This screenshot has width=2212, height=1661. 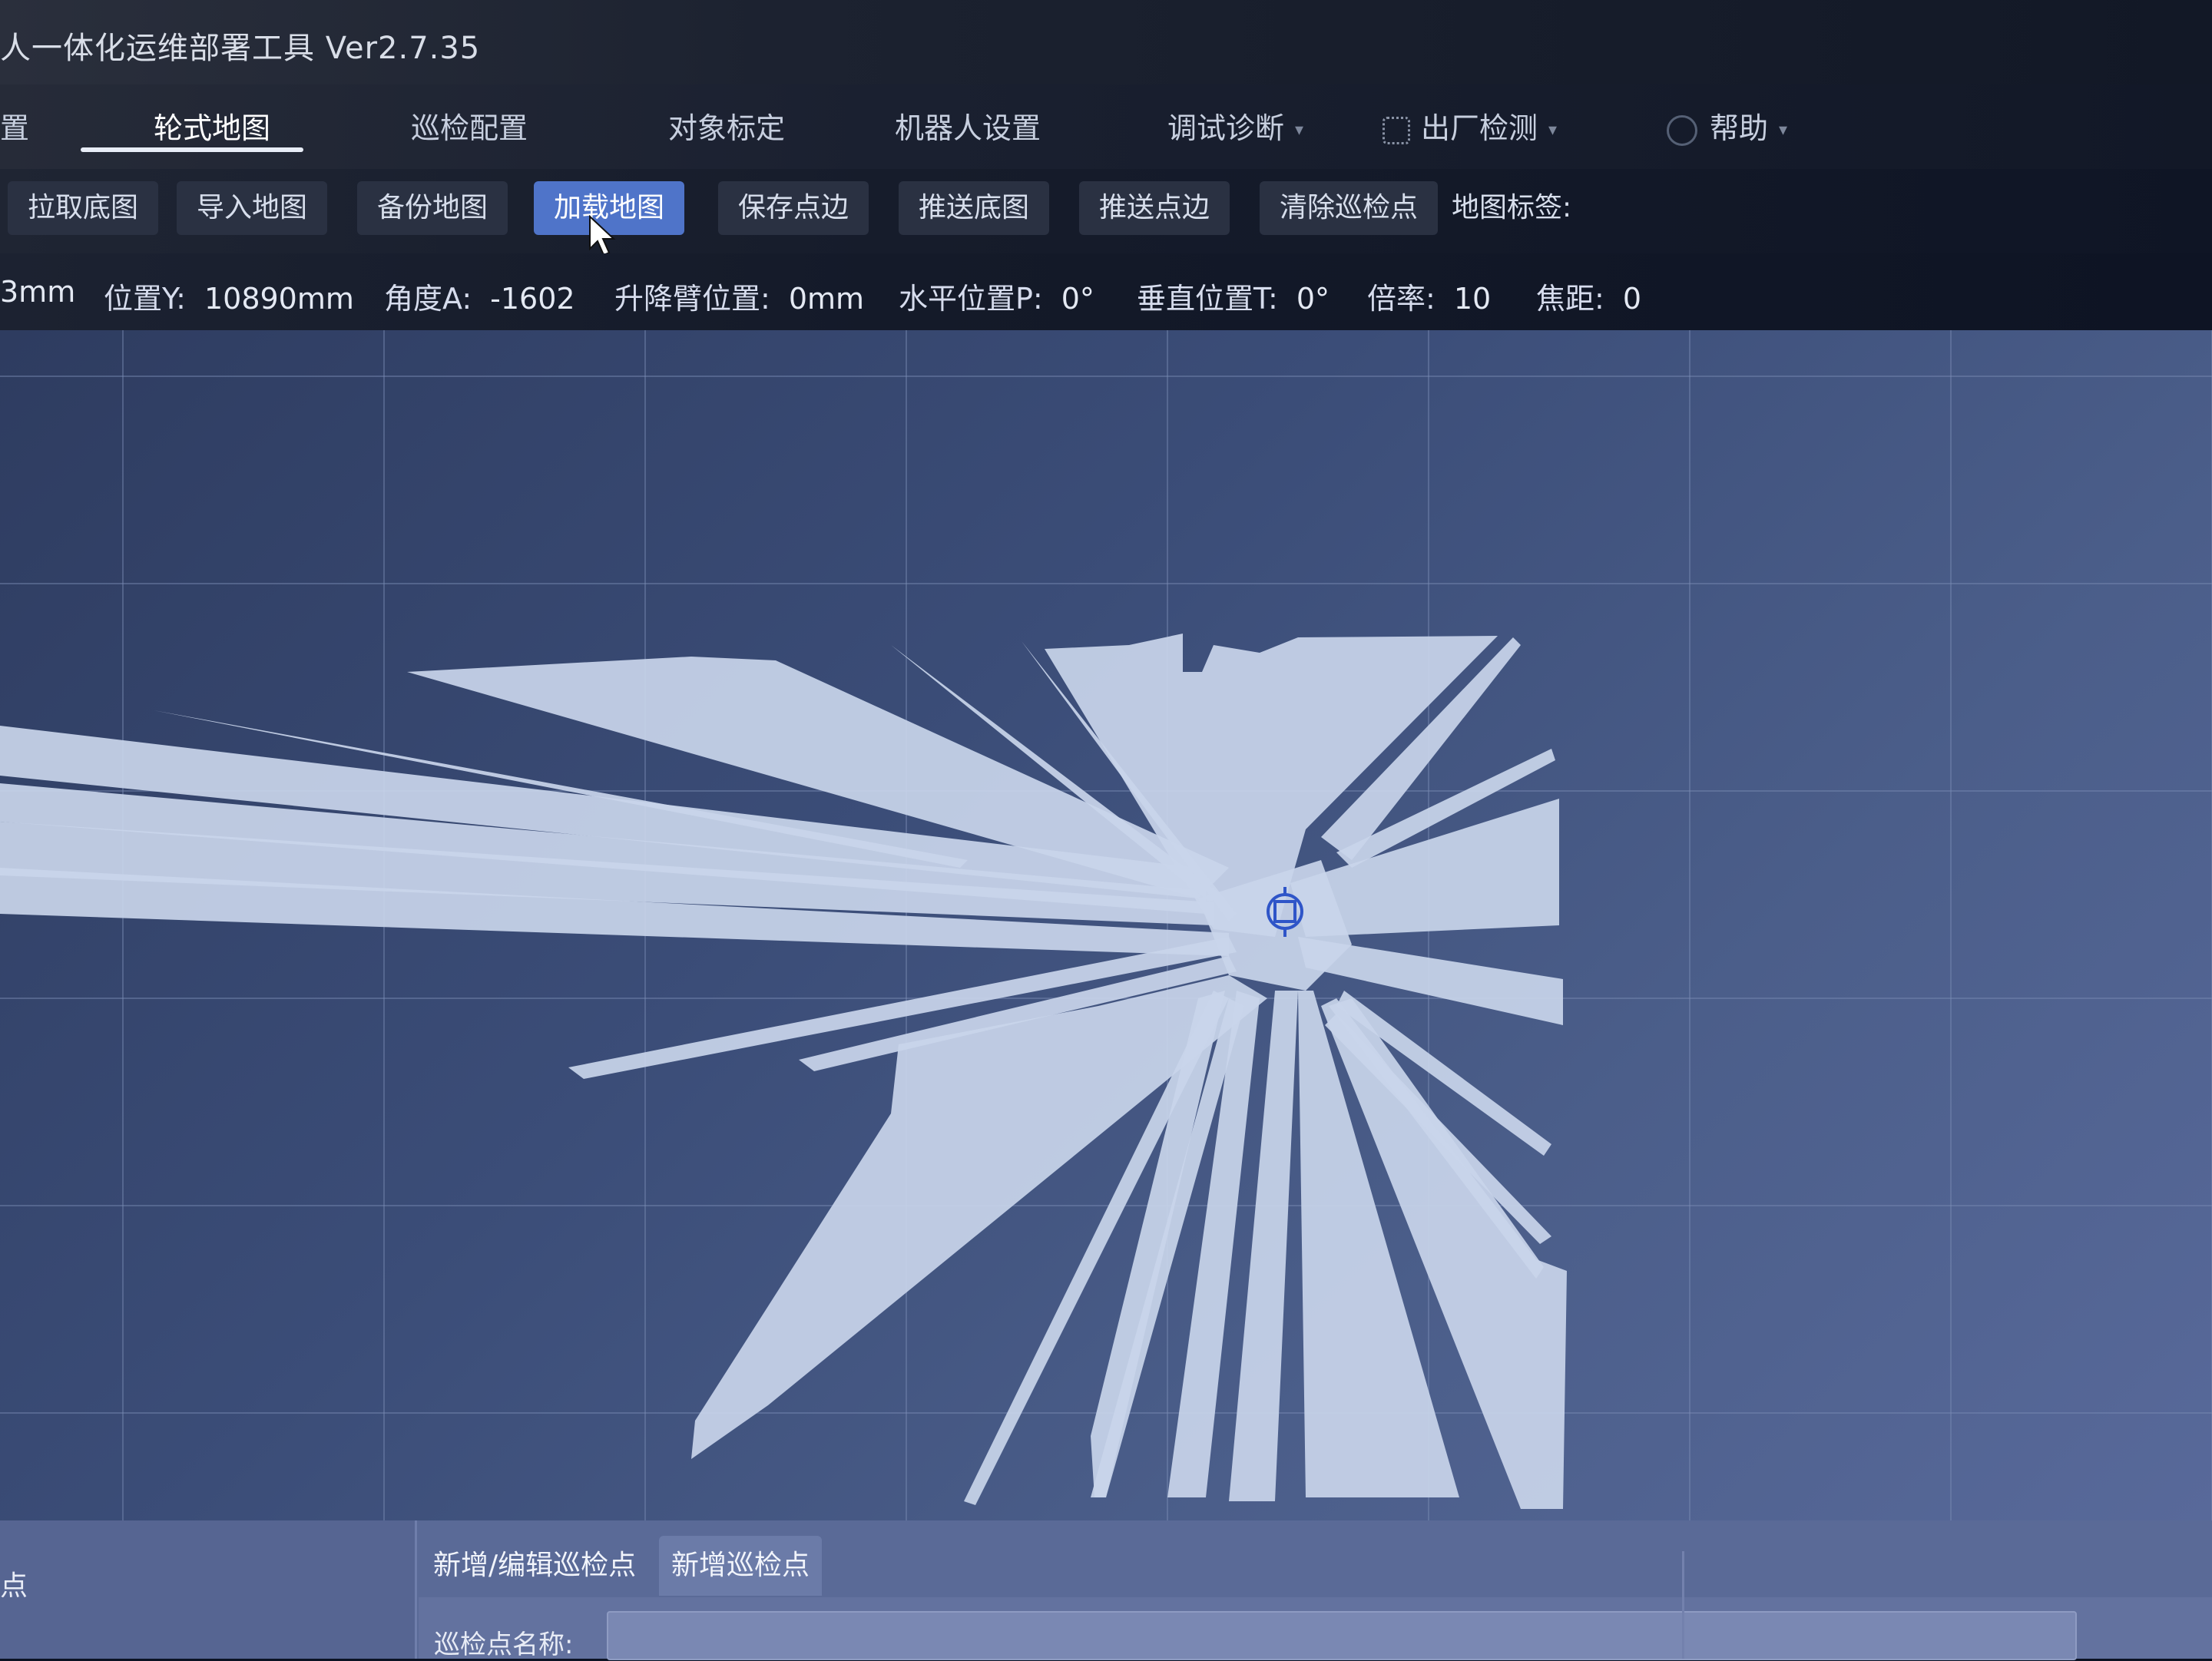 What do you see at coordinates (741, 1566) in the screenshot?
I see `tab-add-patrol-point: 新增巡检点` at bounding box center [741, 1566].